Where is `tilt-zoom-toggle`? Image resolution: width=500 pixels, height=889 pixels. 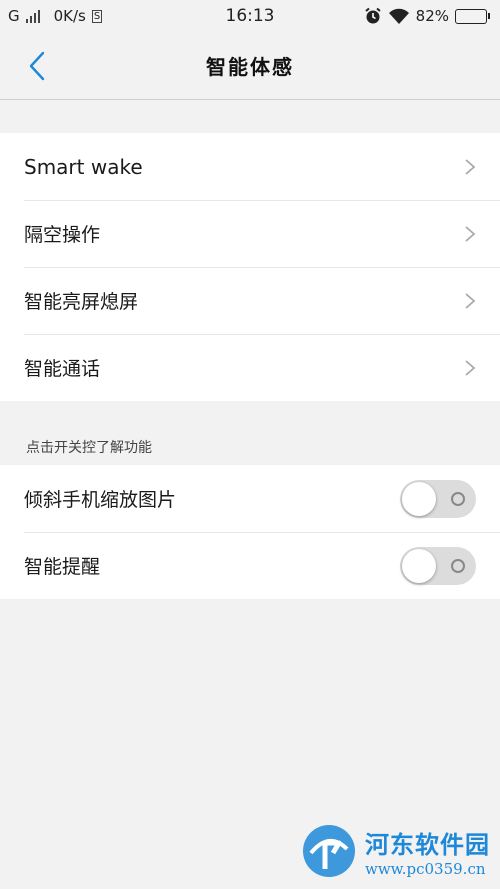 tilt-zoom-toggle is located at coordinates (438, 498).